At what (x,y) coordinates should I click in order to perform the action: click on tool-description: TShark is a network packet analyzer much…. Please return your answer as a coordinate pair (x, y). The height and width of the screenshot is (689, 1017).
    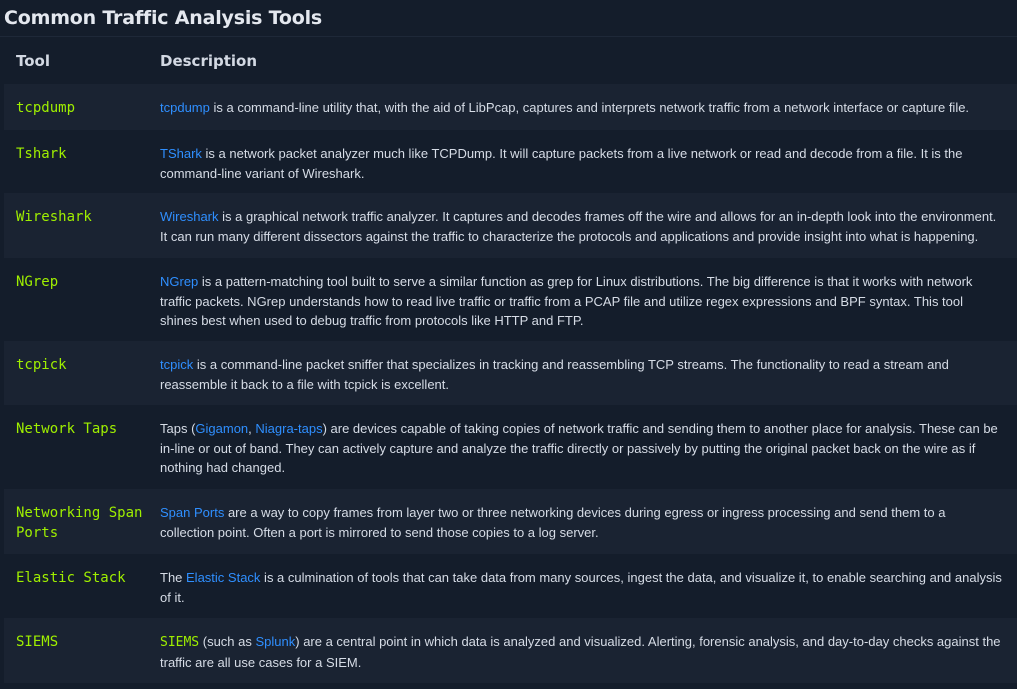
    Looking at the image, I should click on (581, 161).